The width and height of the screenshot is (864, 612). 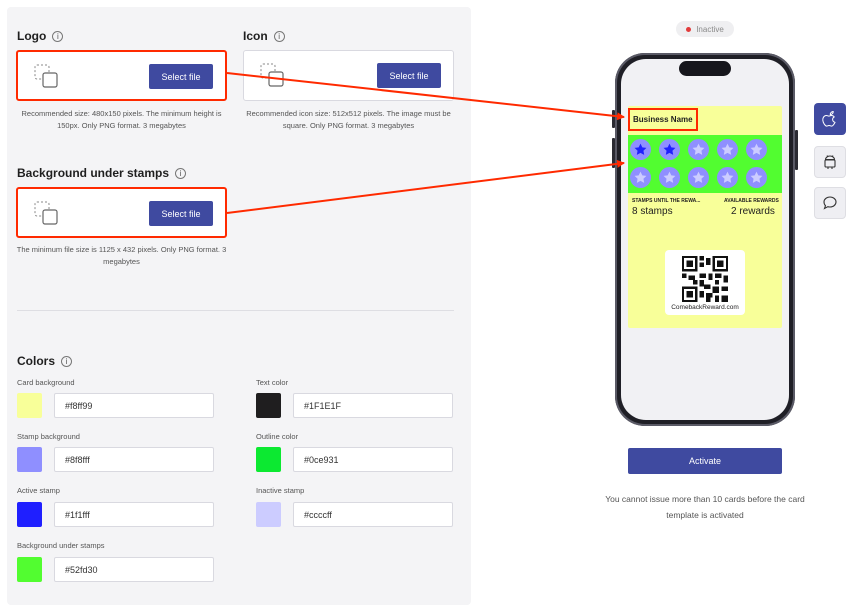 I want to click on color-swatch-inactive-stamp, so click(x=268, y=514).